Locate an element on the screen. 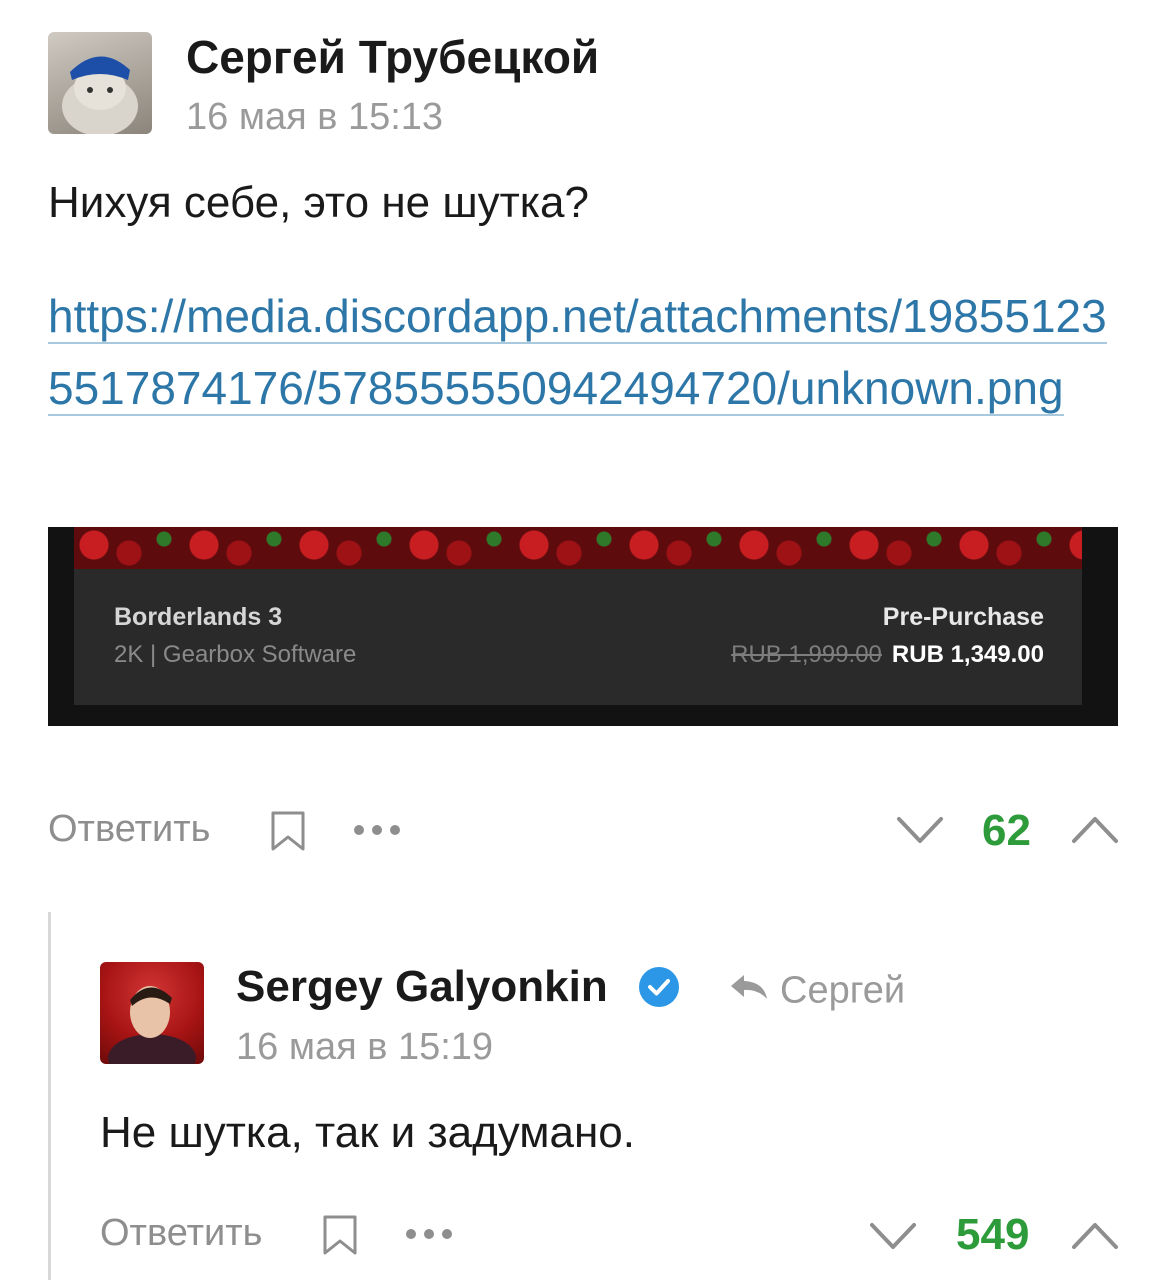  reply-arrow-icon is located at coordinates (749, 990).